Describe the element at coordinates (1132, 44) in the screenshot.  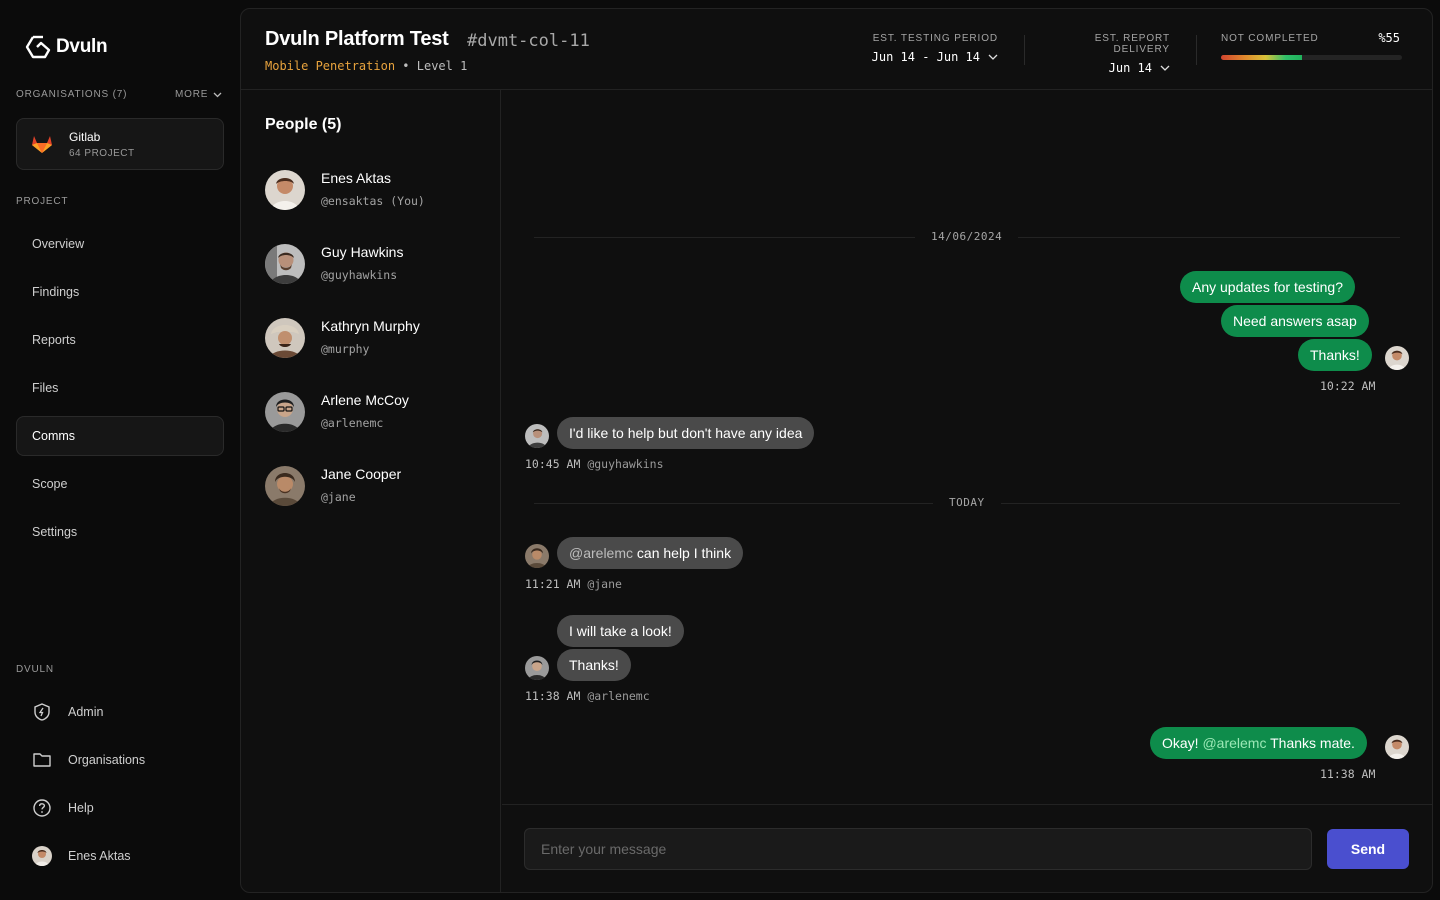
I see `report-delivery-label: EST. REPORT DELIVERY` at that location.